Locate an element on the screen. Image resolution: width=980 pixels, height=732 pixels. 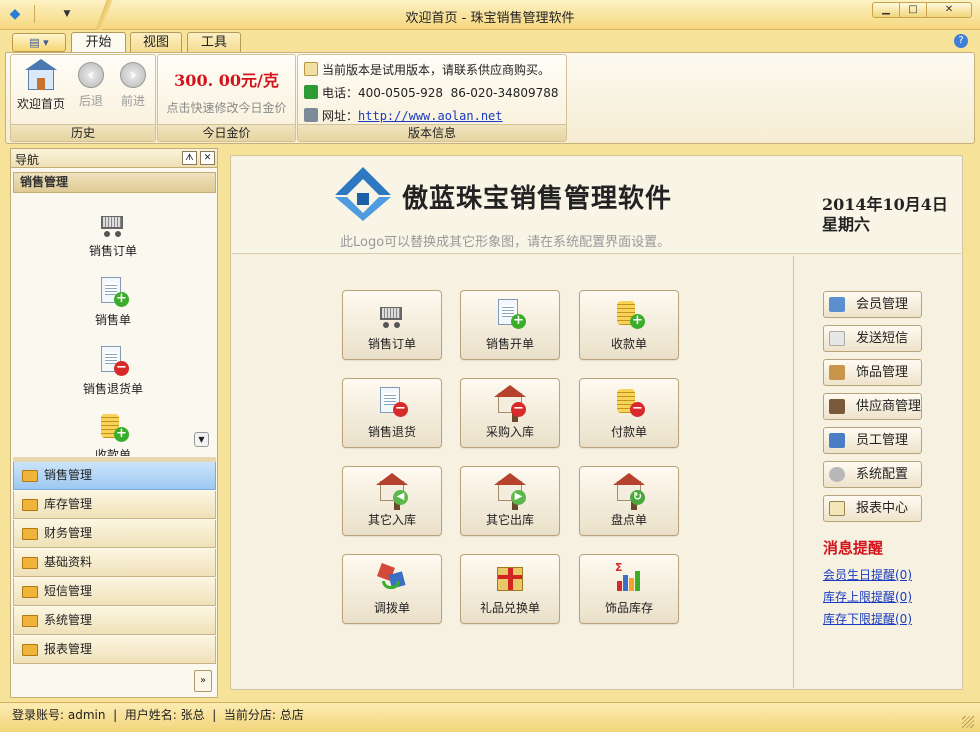
navigation-section-title: 销售管理 is located at coordinates (114, 182).